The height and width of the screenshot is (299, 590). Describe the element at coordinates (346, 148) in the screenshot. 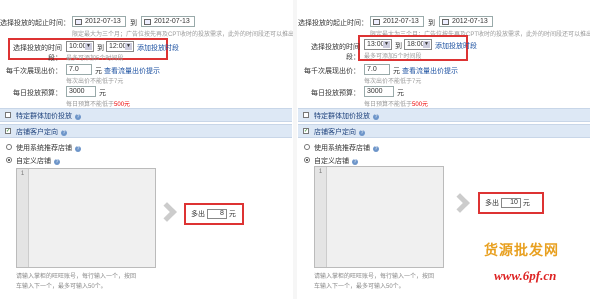

I see `radio-system-shops-label: 使用系统推荐店铺?` at that location.